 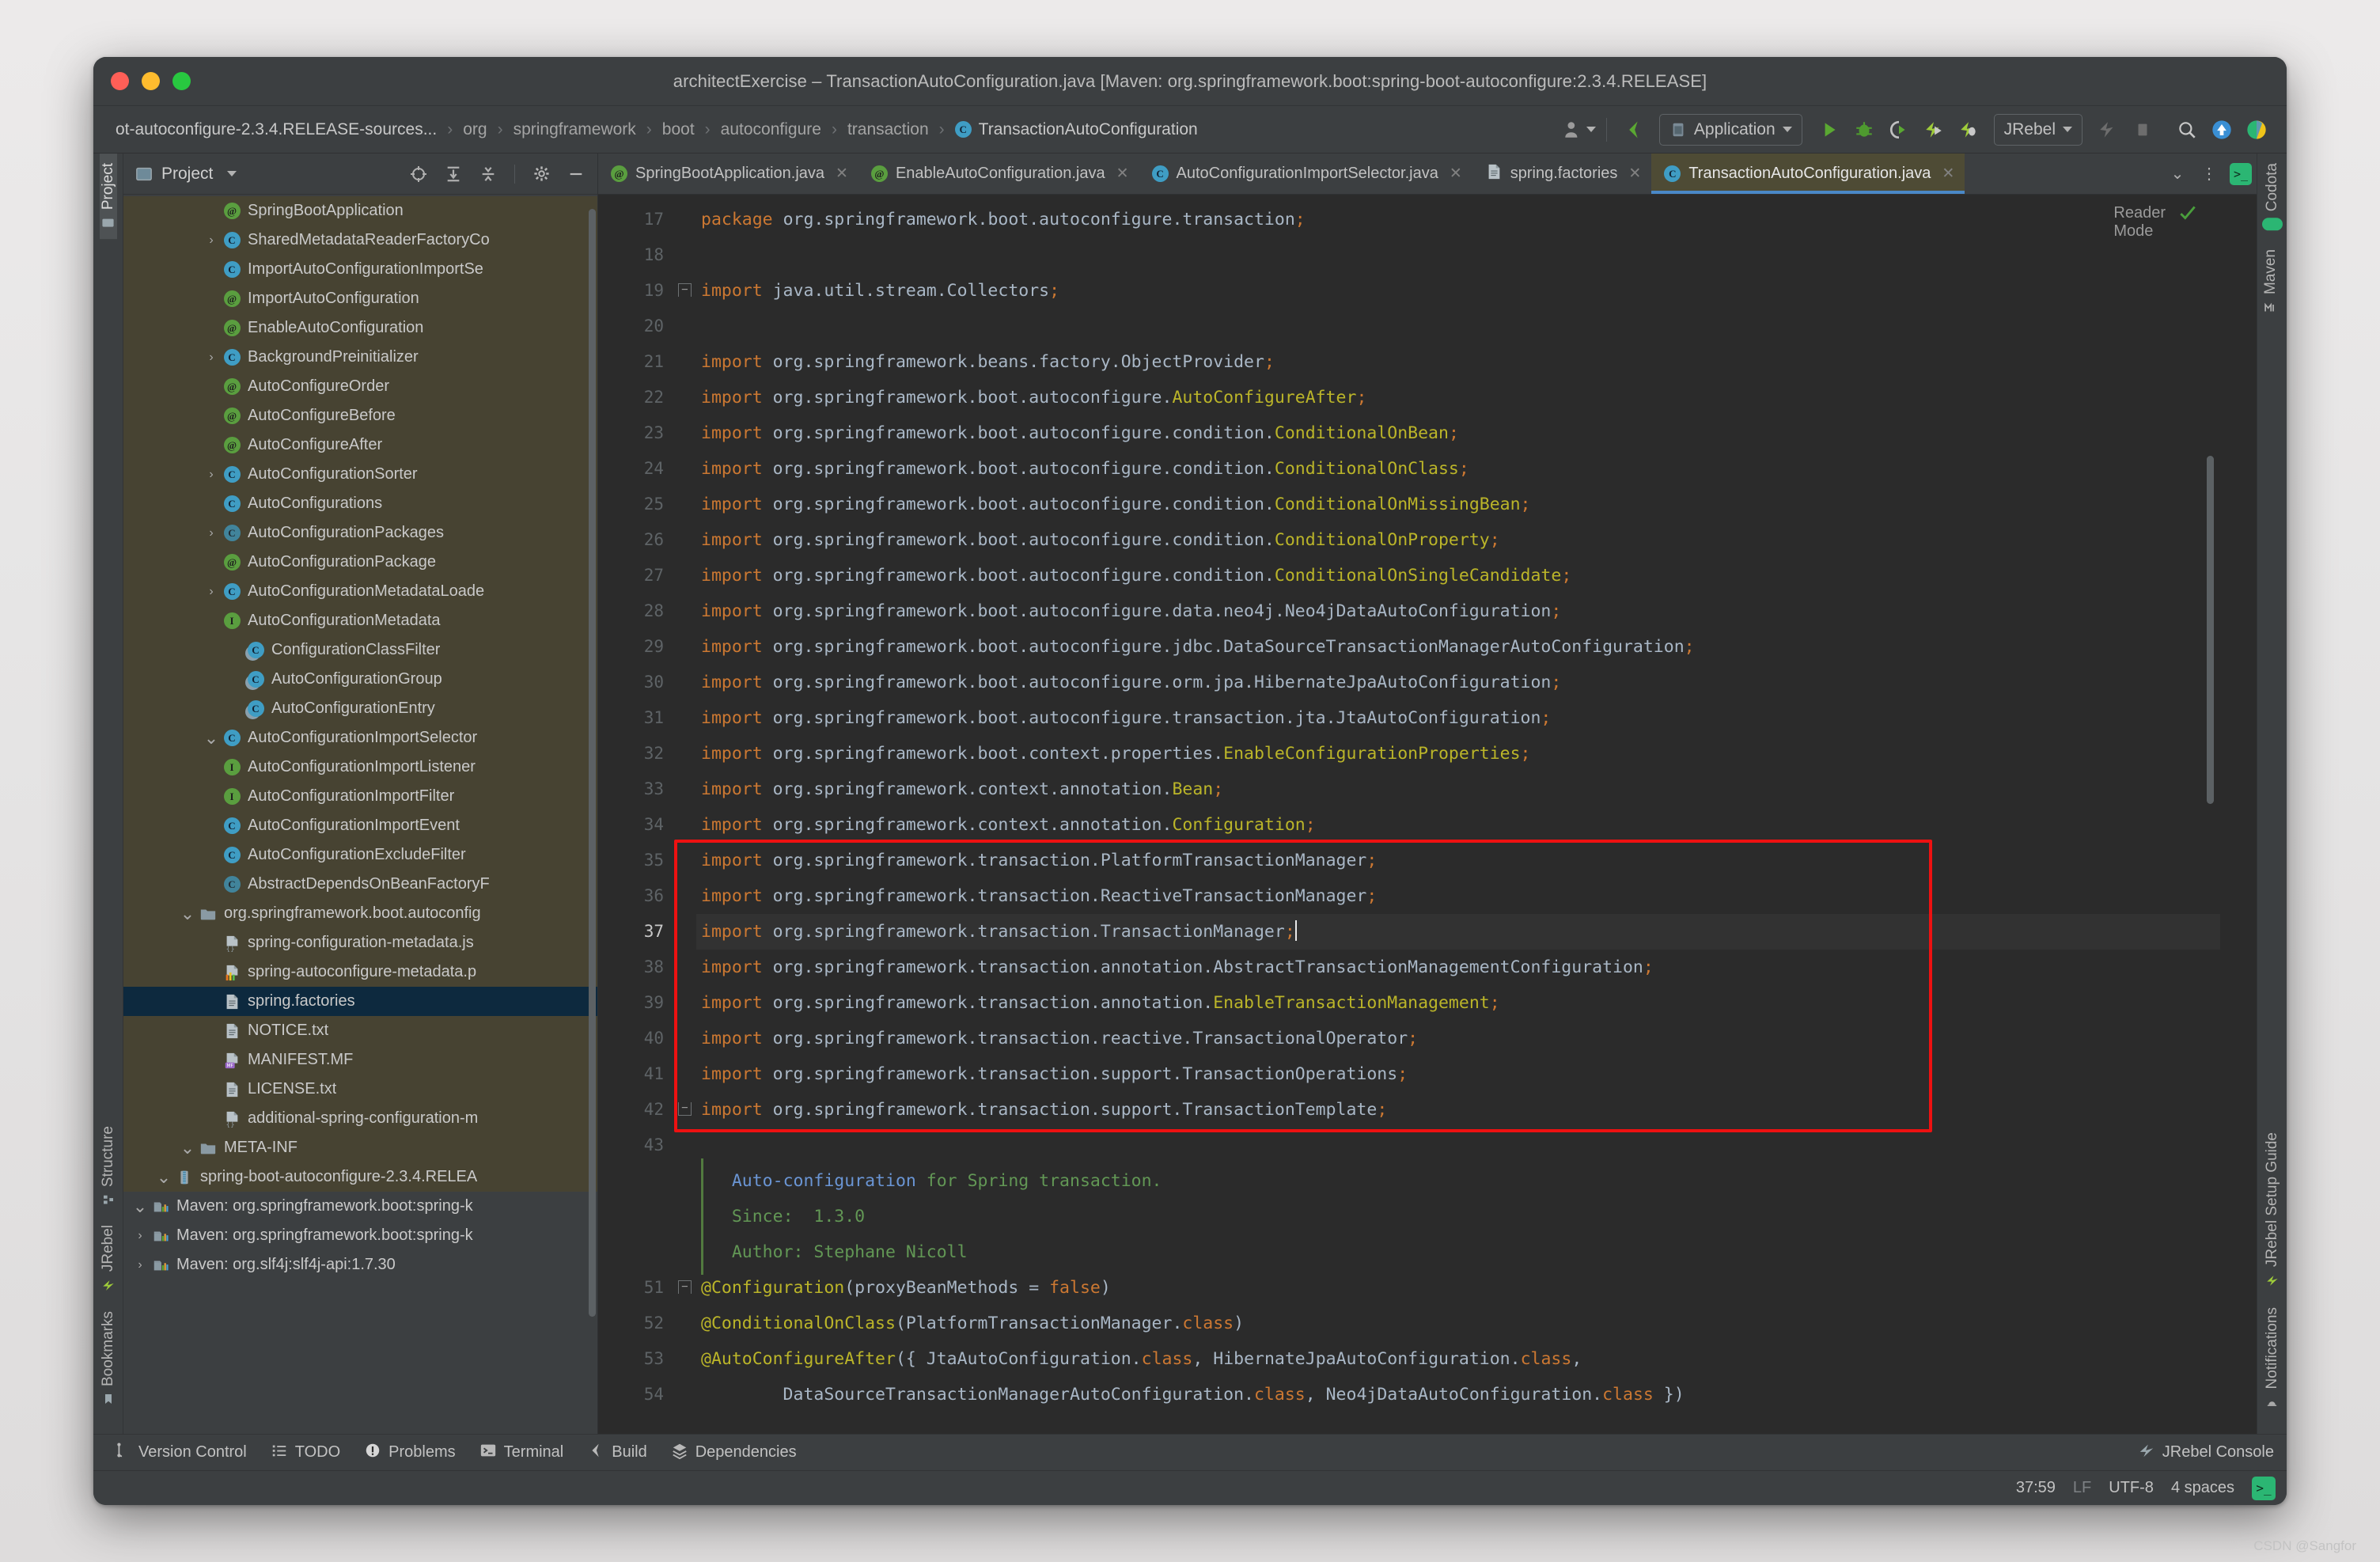 I want to click on editor-tab: @ SpringBootApplication.java ✕, so click(x=728, y=174).